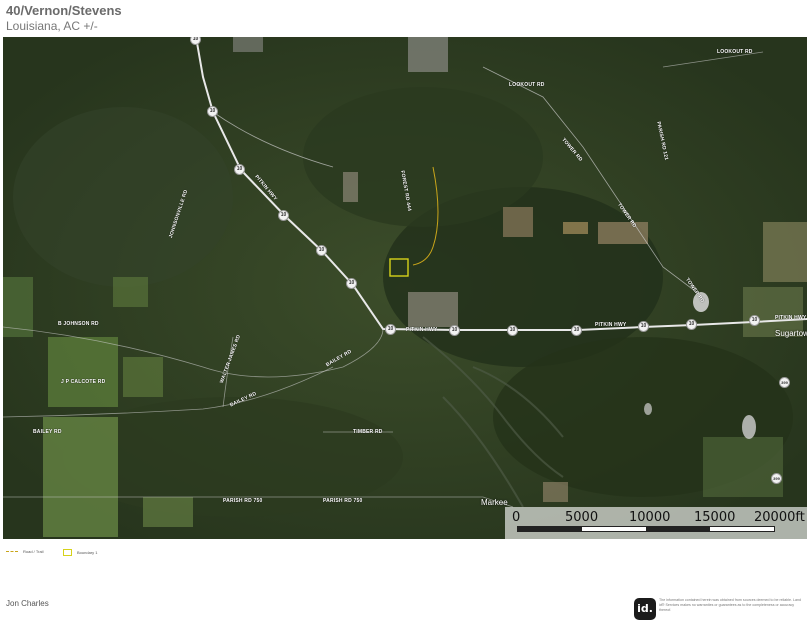 The image size is (808, 624). I want to click on road-label: J P CALCOTE RD, so click(83, 382).